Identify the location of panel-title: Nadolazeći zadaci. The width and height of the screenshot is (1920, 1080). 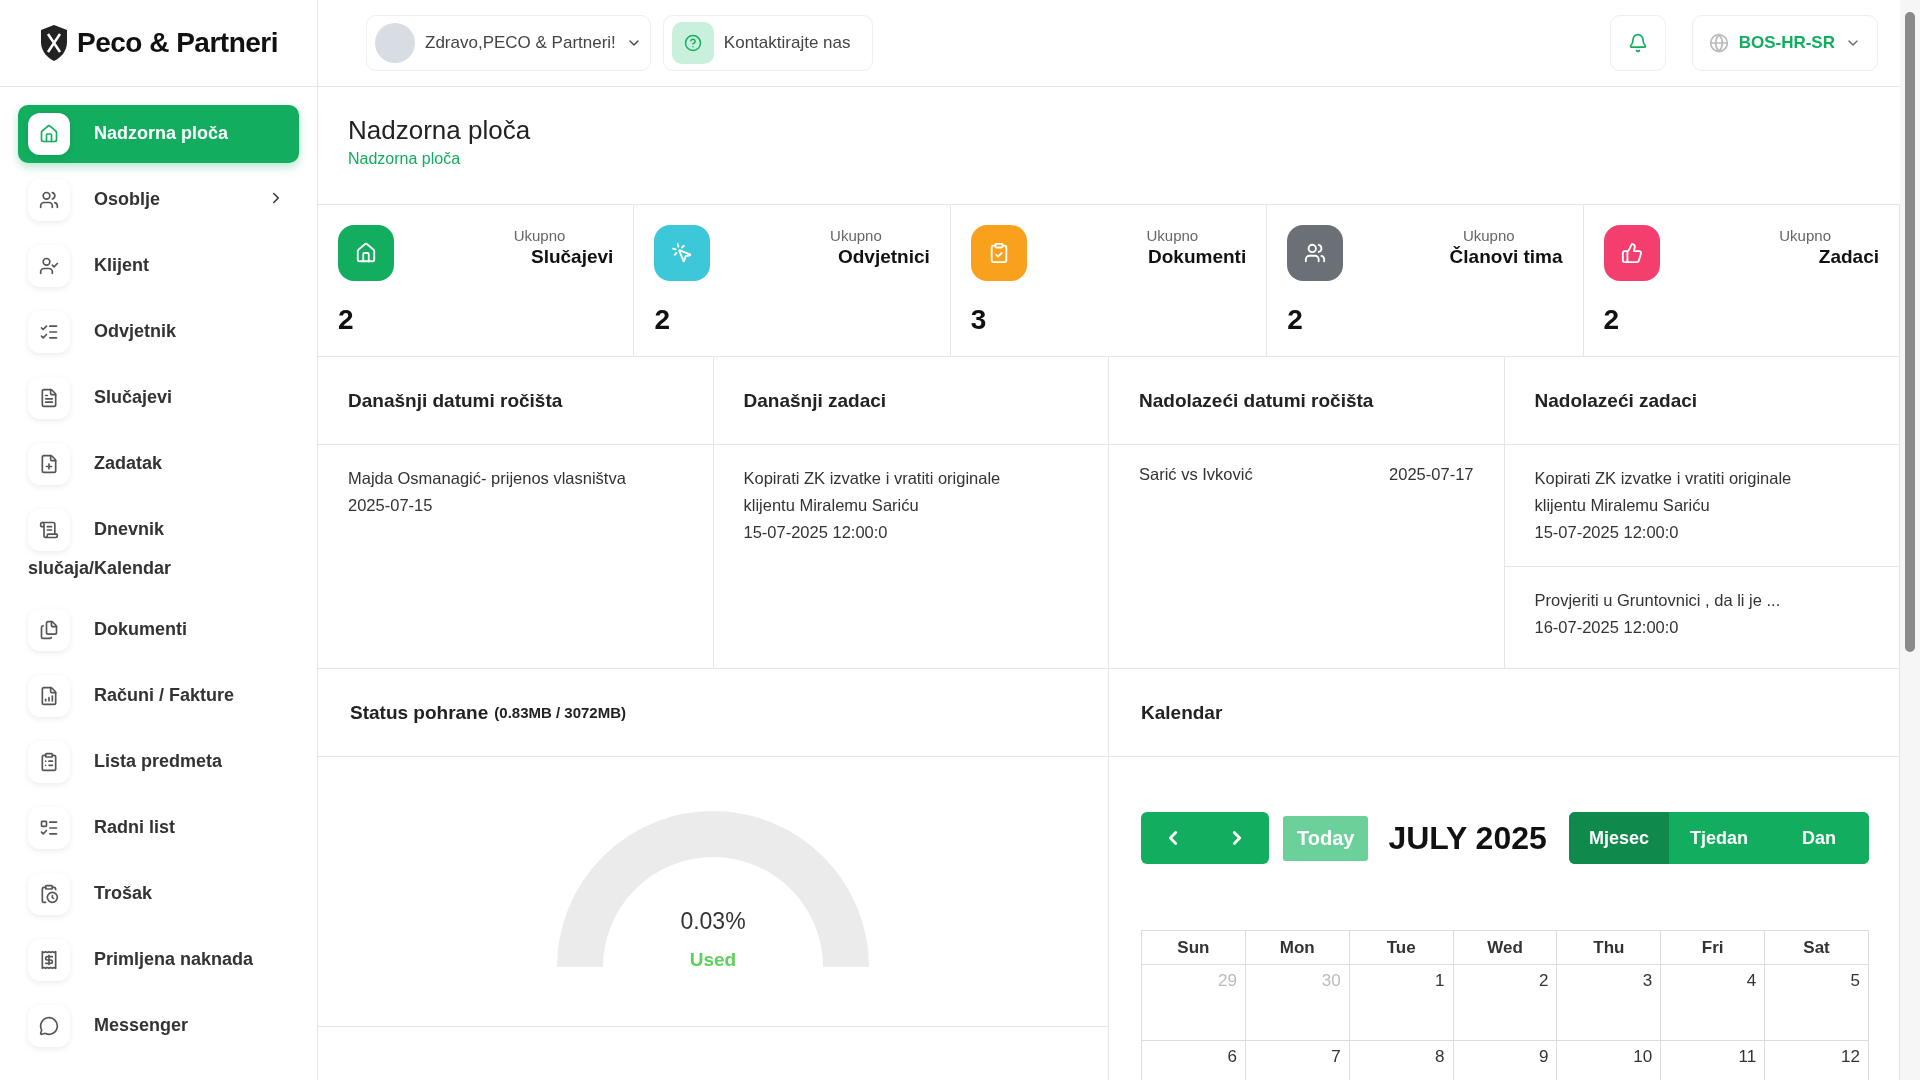
(1701, 401).